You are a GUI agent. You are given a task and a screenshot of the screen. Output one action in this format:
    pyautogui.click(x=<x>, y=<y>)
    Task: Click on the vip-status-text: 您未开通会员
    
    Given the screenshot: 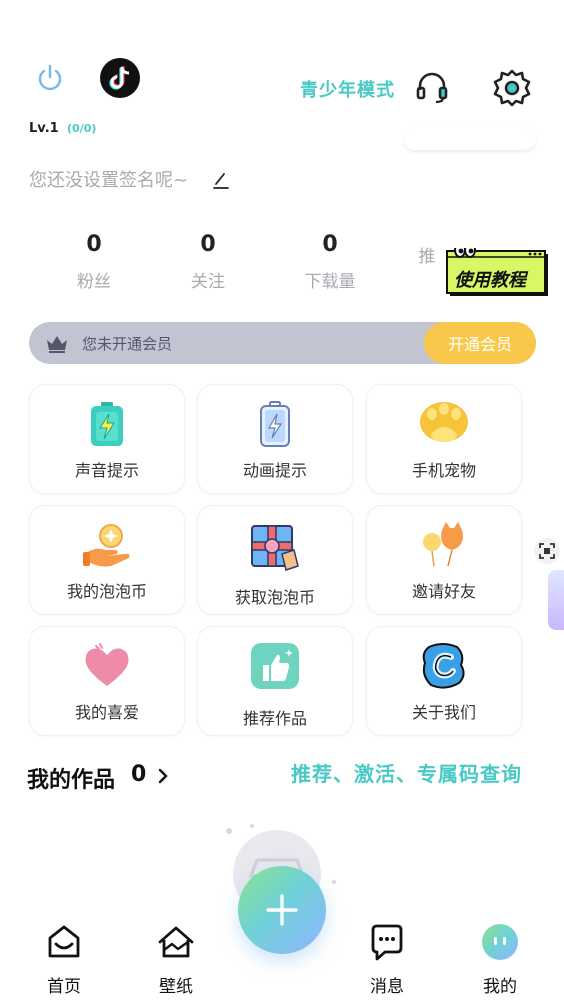 What is the action you would take?
    pyautogui.click(x=127, y=344)
    